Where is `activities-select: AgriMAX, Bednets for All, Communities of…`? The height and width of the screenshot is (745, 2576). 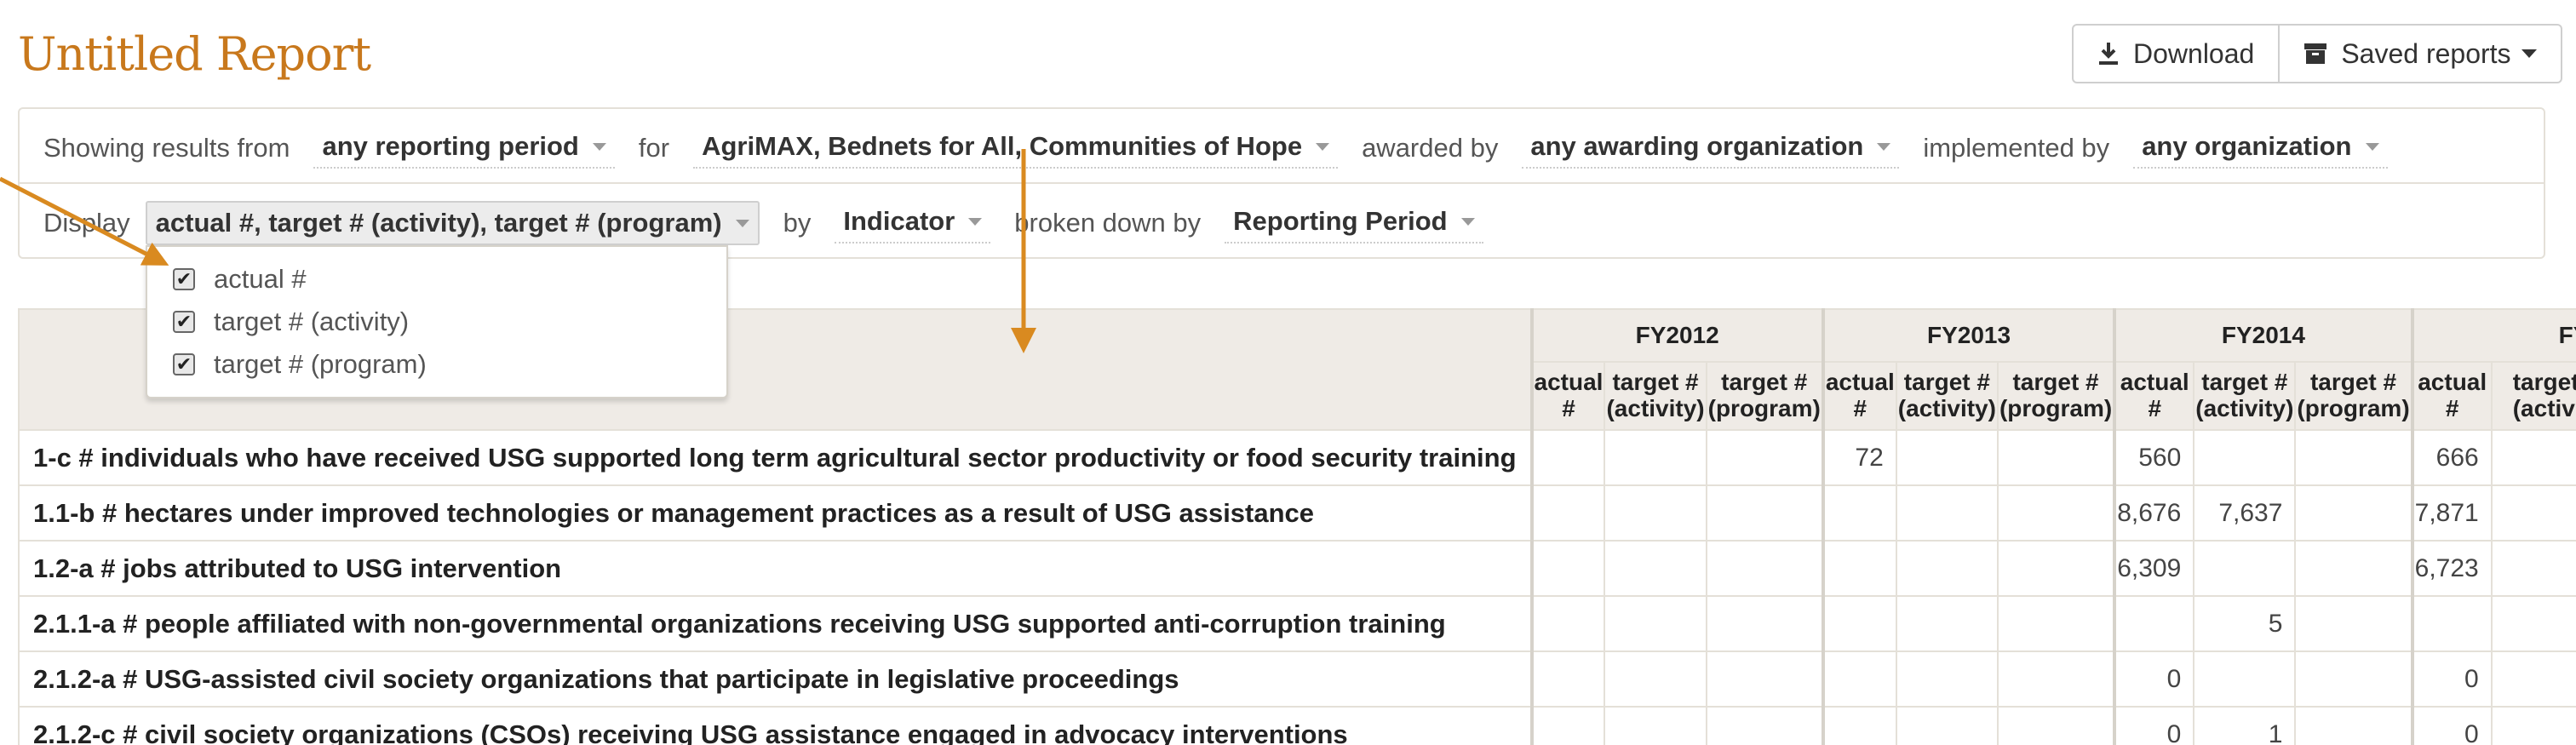
activities-select: AgriMAX, Bednets for All, Communities of… is located at coordinates (1016, 148).